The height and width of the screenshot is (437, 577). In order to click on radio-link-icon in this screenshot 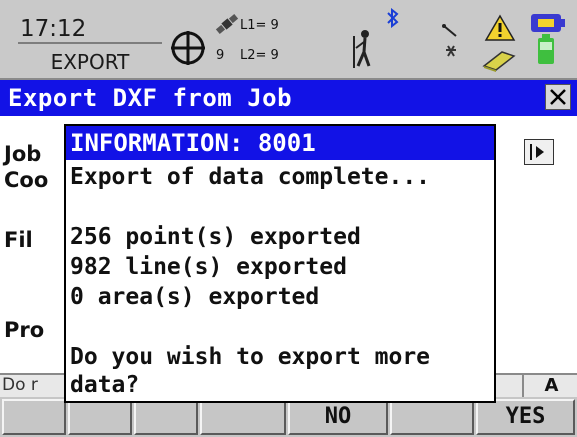, I will do `click(449, 40)`.